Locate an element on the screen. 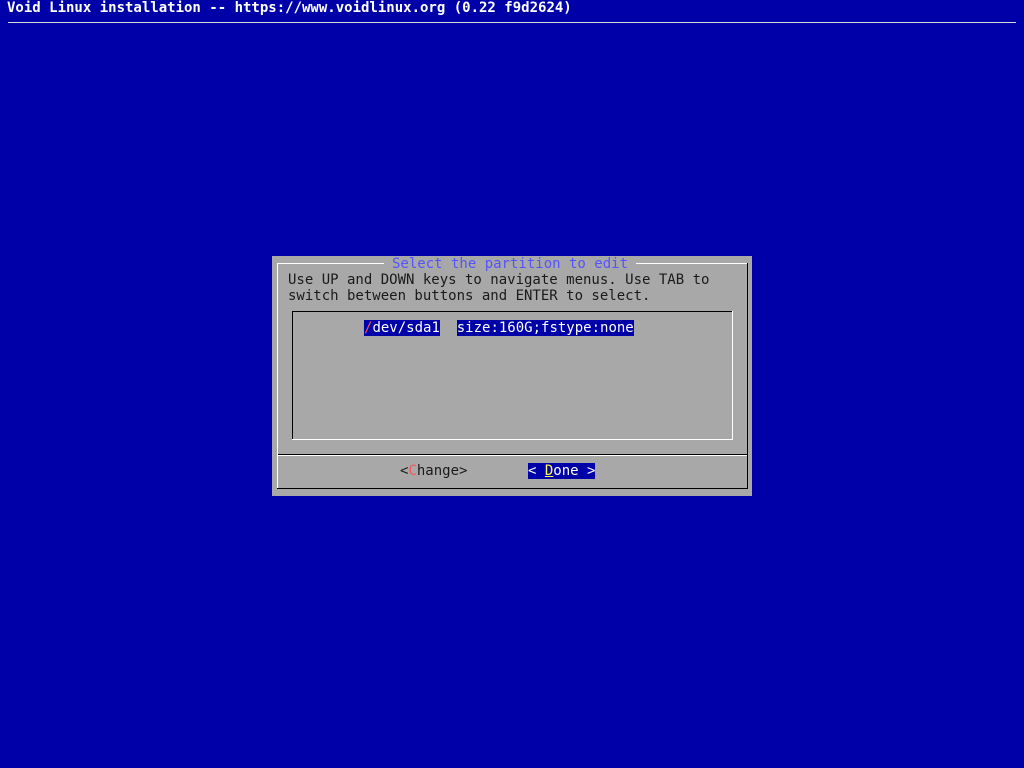 The width and height of the screenshot is (1024, 768). dialog-border-right is located at coordinates (747, 376).